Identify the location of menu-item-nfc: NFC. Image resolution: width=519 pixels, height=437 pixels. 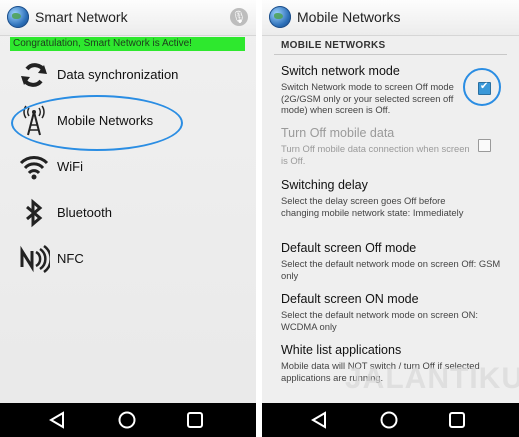
(128, 259).